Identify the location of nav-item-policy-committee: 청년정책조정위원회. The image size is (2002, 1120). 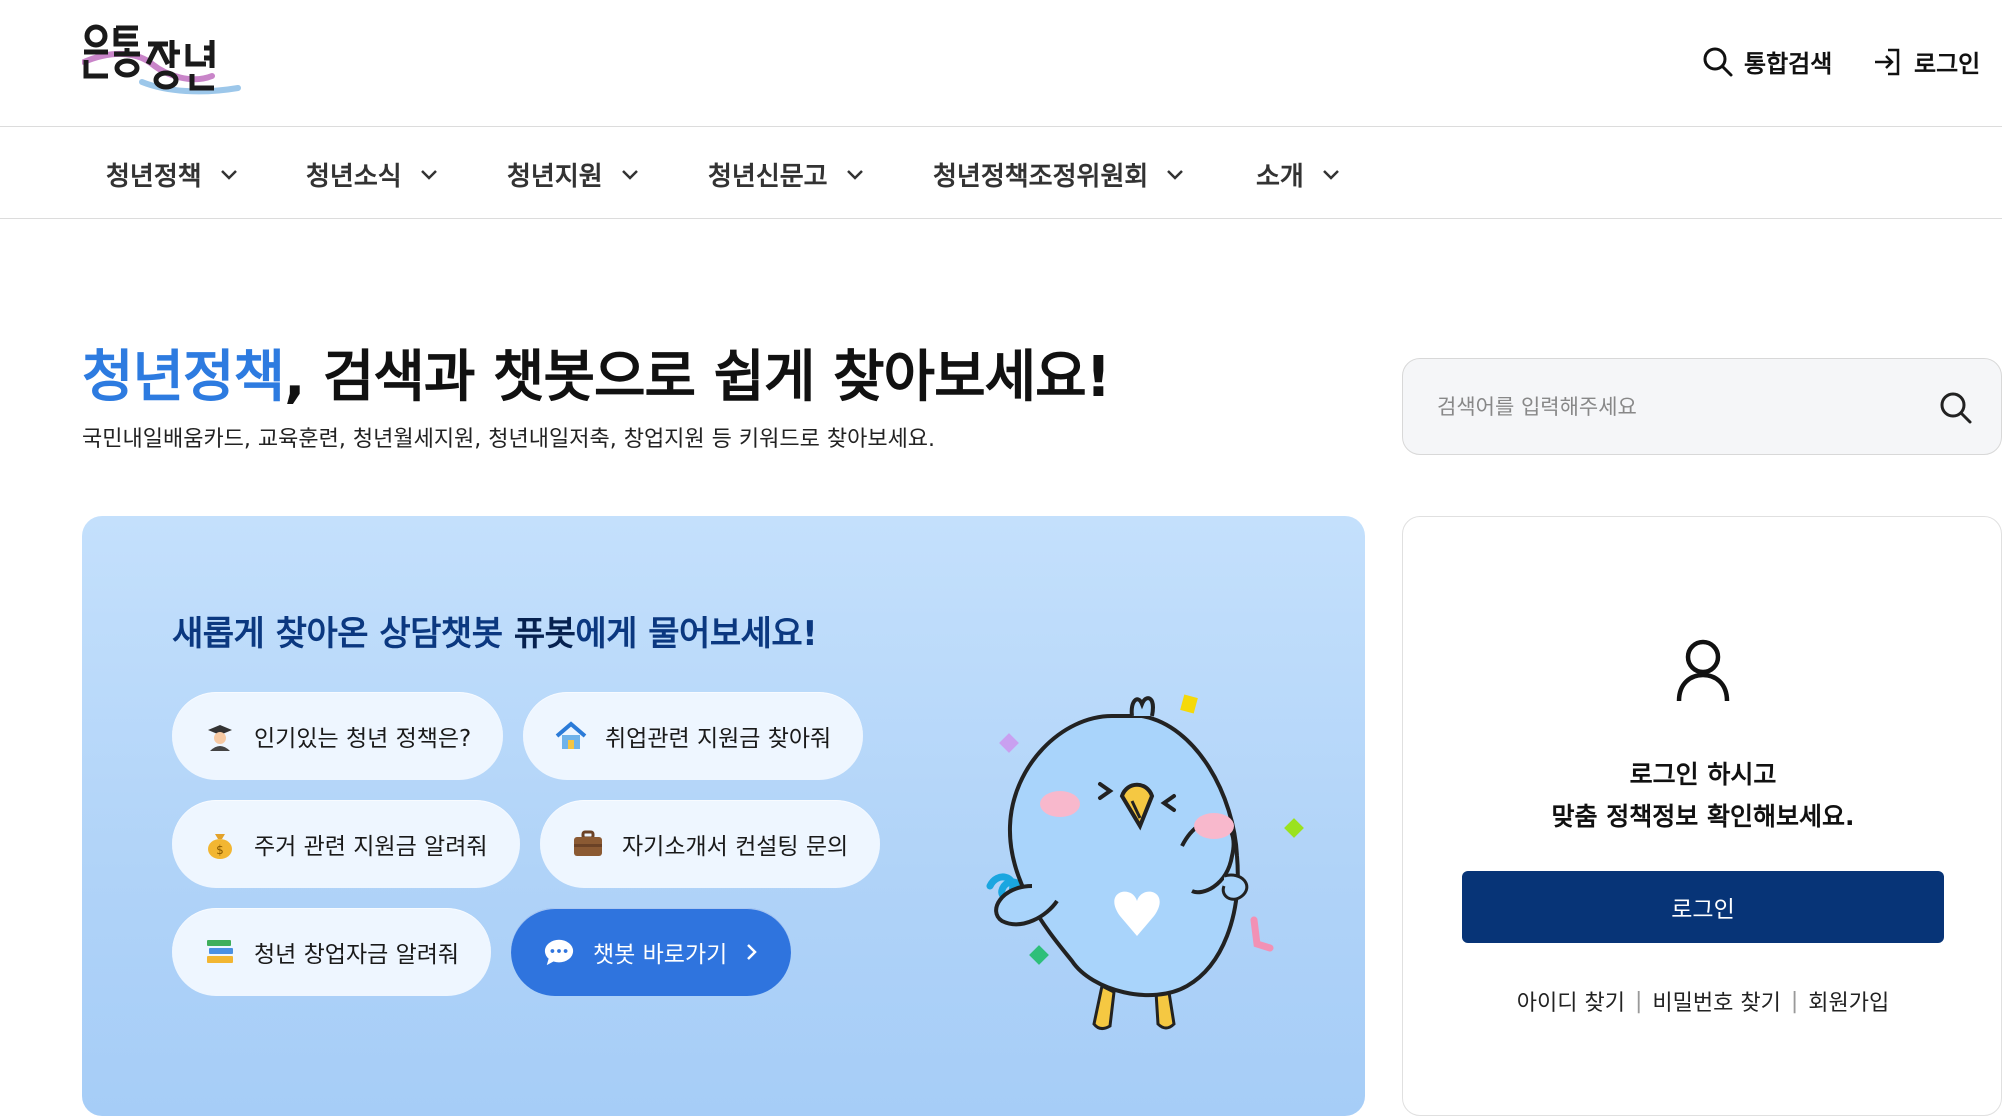
(1058, 174).